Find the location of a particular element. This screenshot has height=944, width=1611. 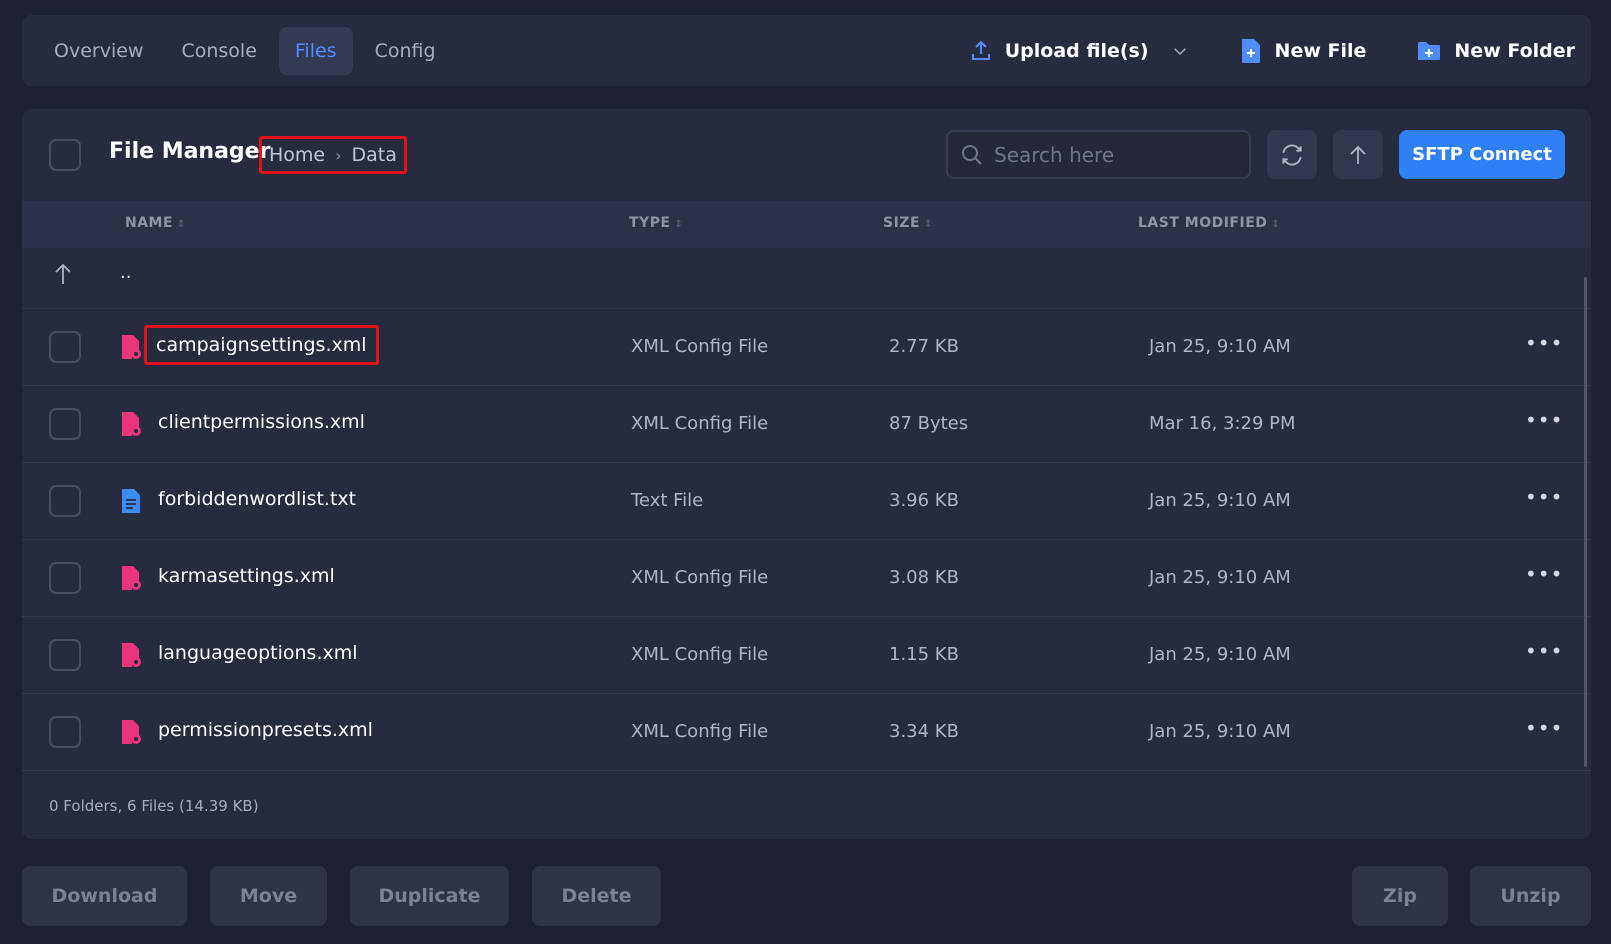

top-actions: Upload file(s) New File New Folder is located at coordinates (1247, 51).